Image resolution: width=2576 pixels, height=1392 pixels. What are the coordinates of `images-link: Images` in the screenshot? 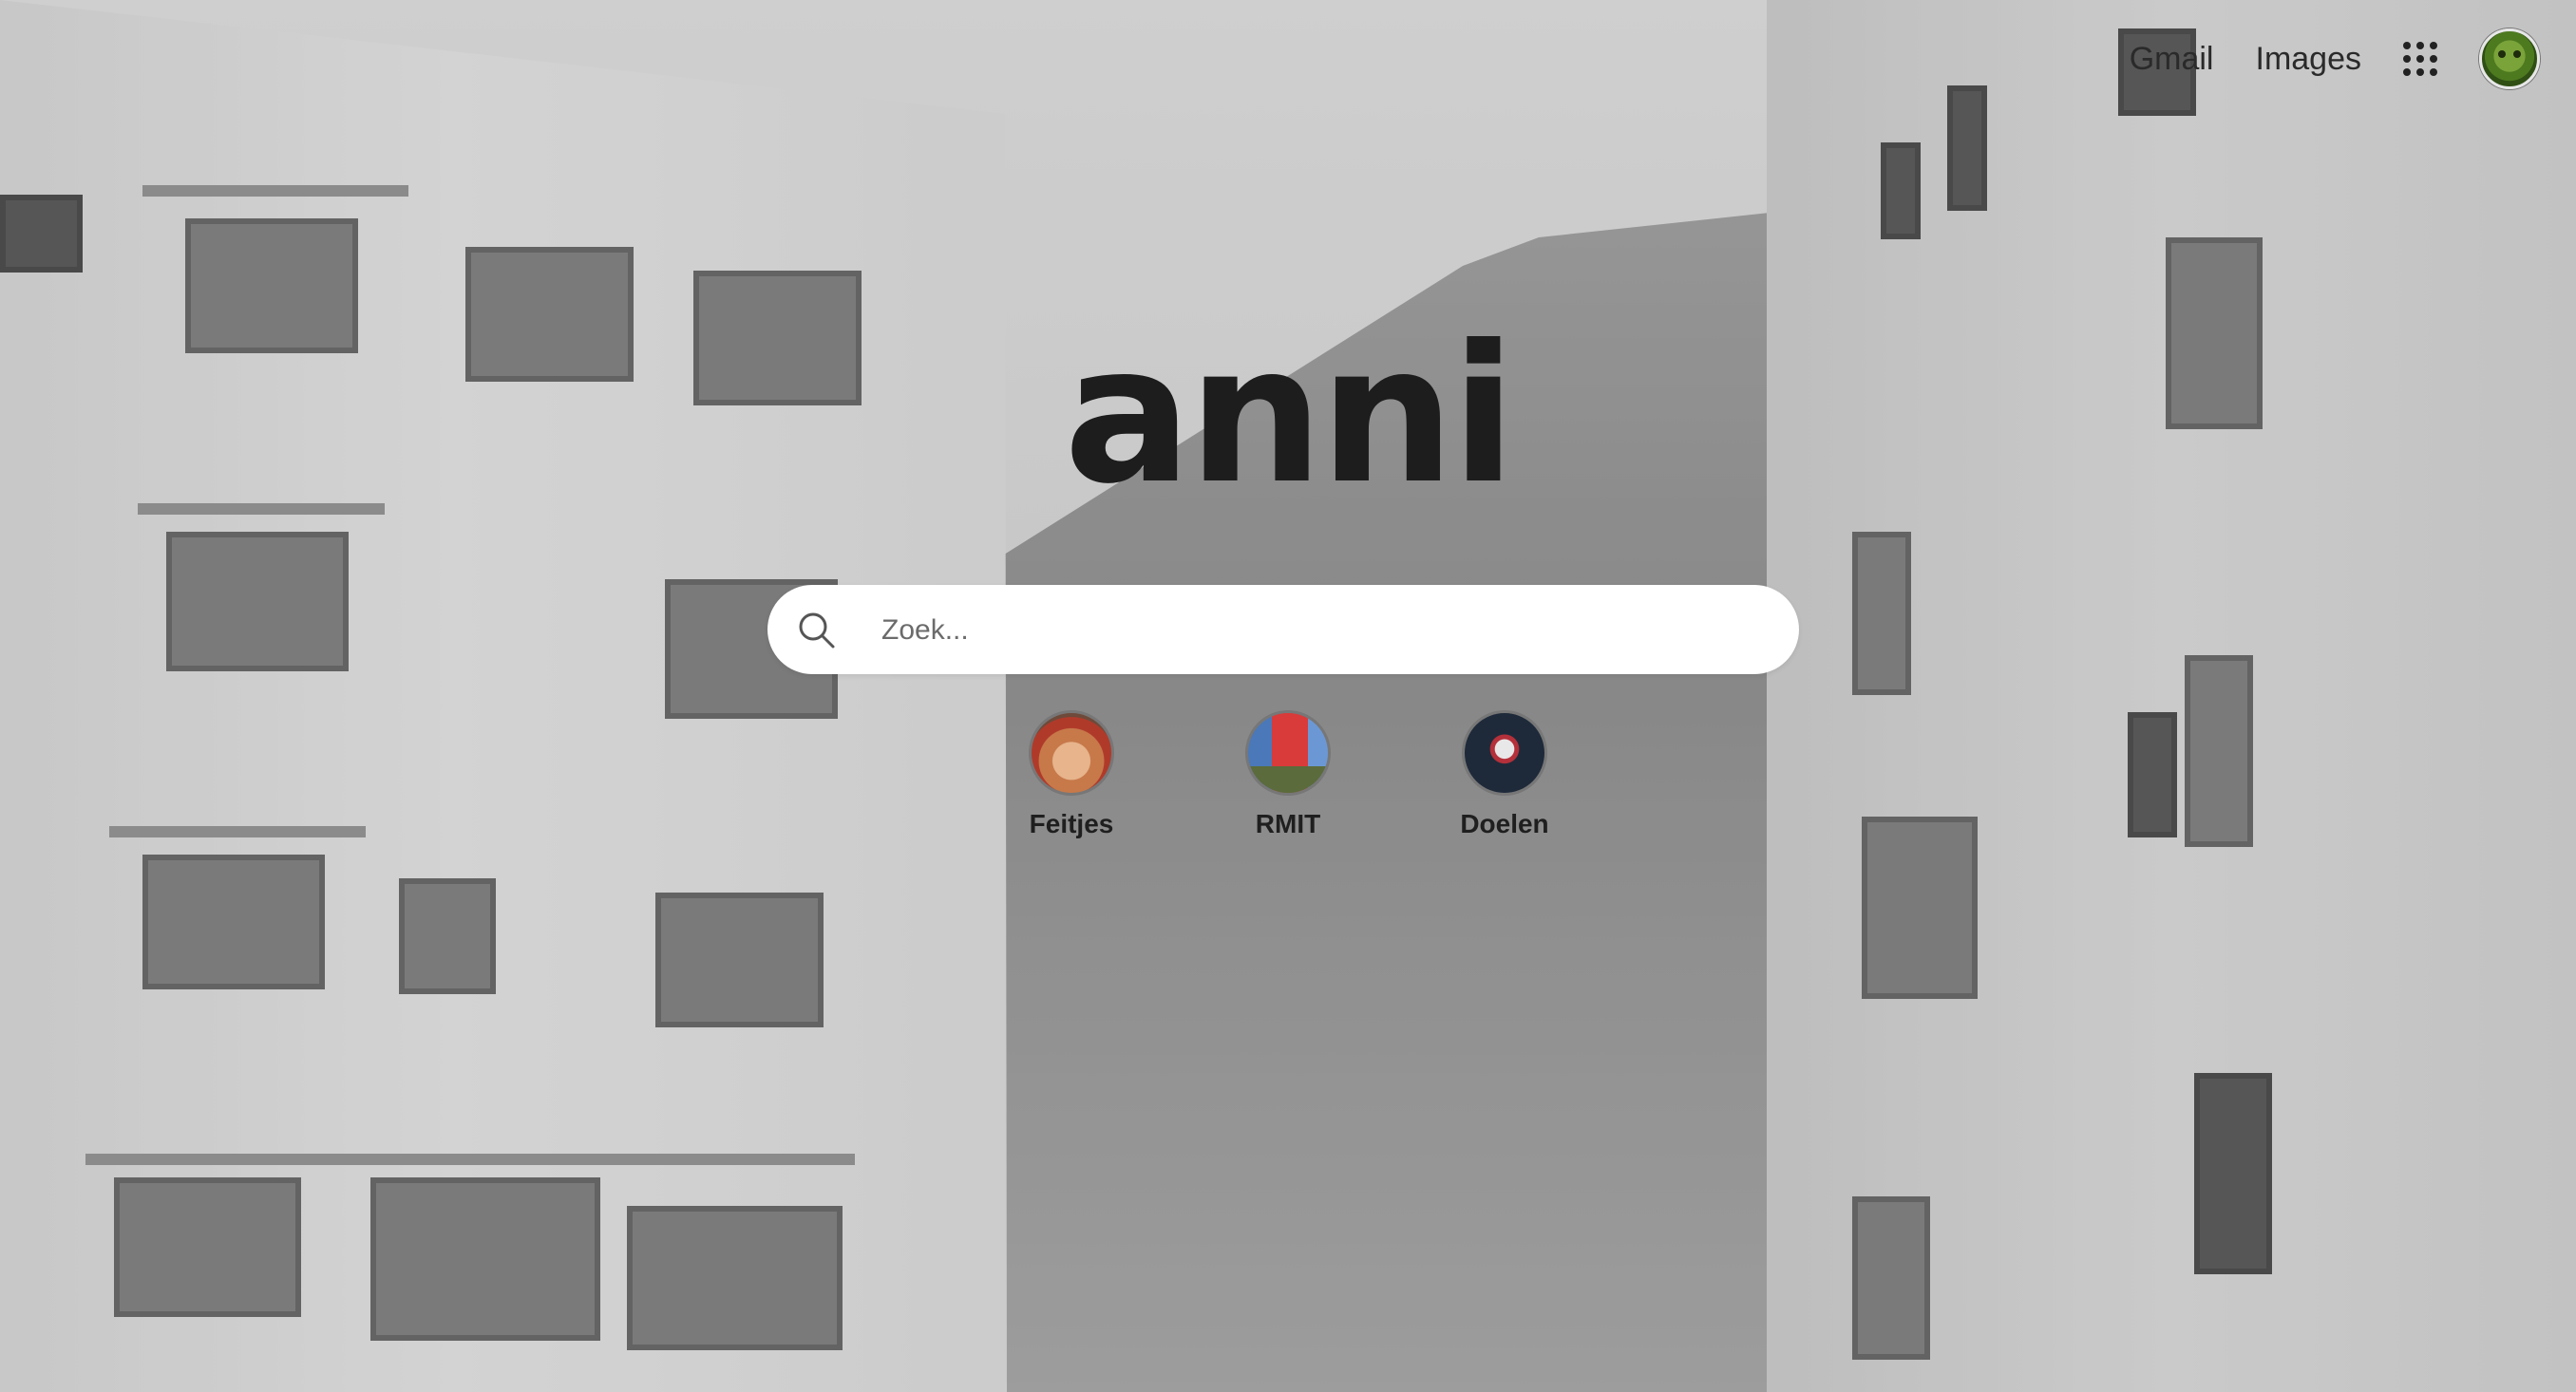 It's located at (2309, 59).